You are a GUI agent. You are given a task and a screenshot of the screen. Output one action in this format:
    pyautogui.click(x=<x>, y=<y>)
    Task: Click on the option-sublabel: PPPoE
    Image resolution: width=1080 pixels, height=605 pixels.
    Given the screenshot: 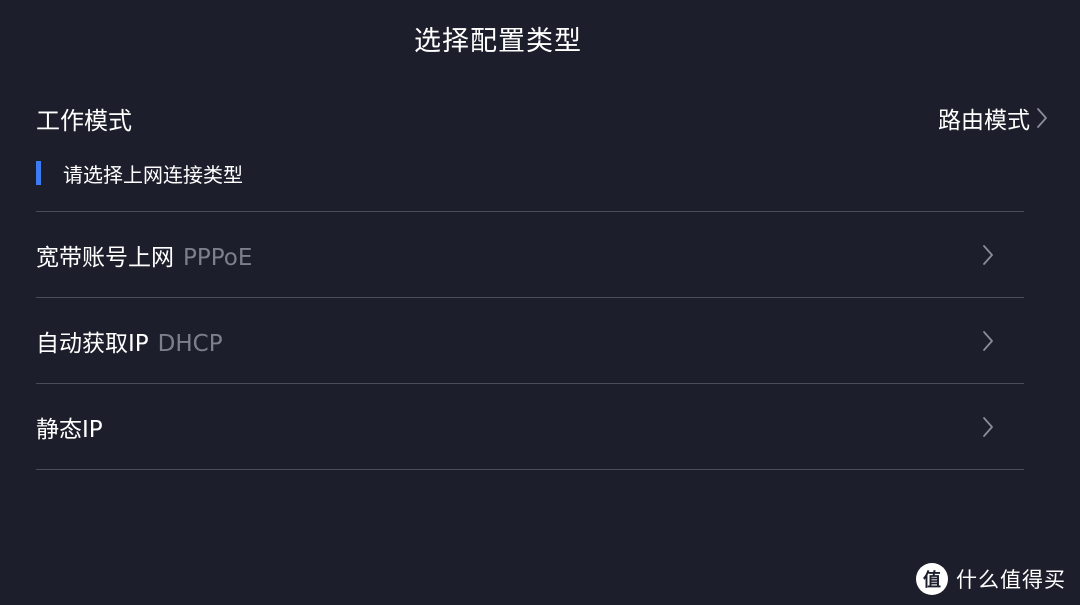 What is the action you would take?
    pyautogui.click(x=218, y=257)
    